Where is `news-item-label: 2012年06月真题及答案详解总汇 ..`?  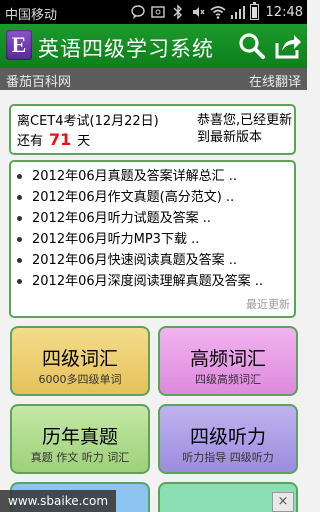
news-item-label: 2012年06月真题及答案详解总汇 .. is located at coordinates (135, 176).